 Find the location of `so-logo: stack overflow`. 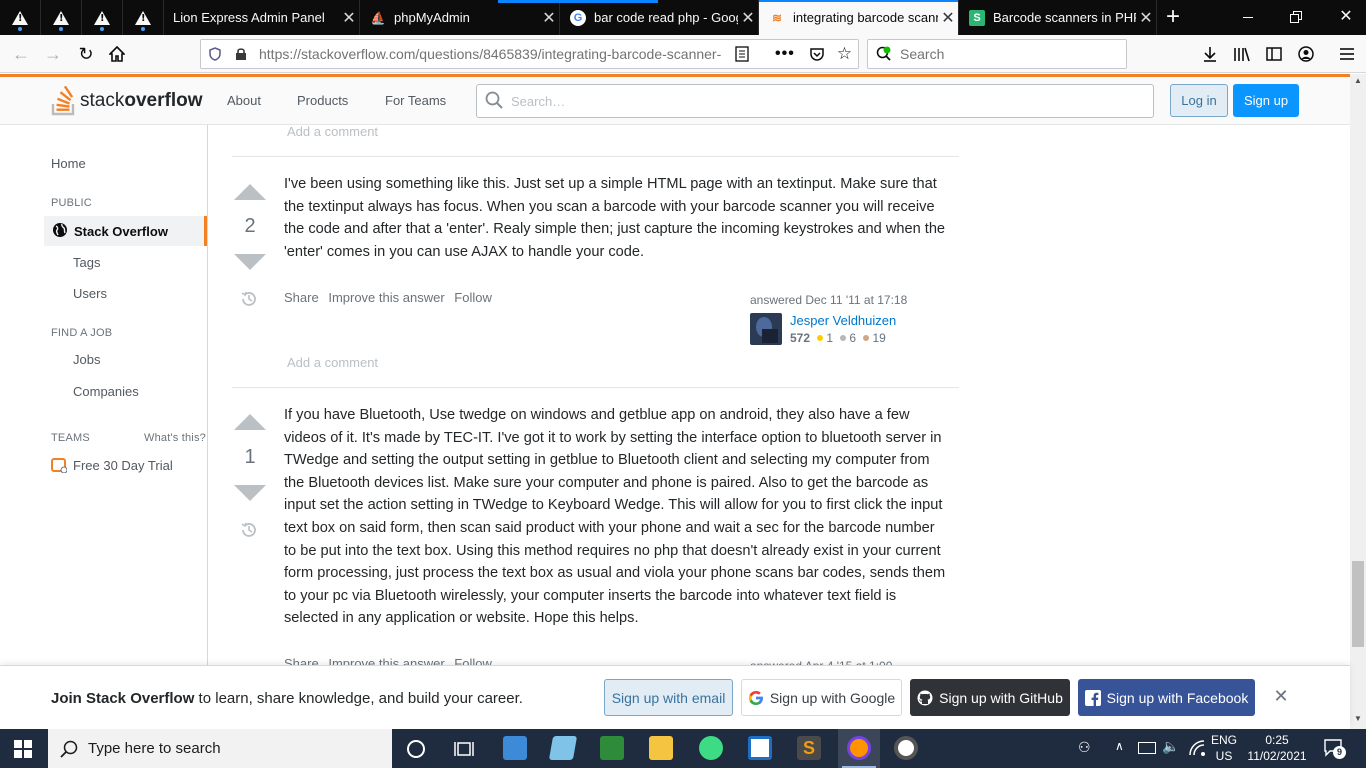

so-logo: stack overflow is located at coordinates (126, 101).